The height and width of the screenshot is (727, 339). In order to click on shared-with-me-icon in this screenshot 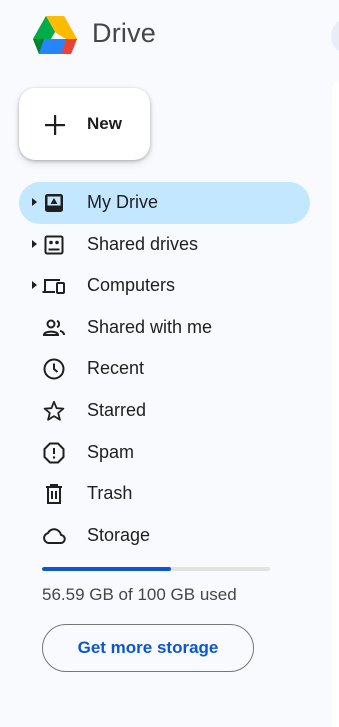, I will do `click(54, 328)`.